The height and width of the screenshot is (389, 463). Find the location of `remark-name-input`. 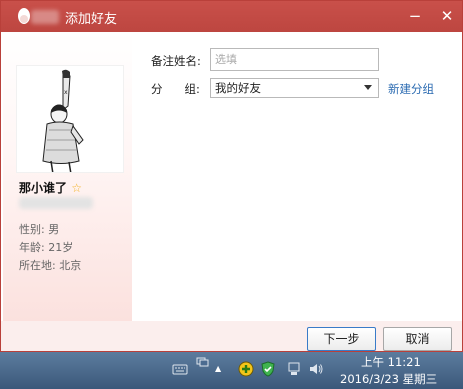

remark-name-input is located at coordinates (294, 59).